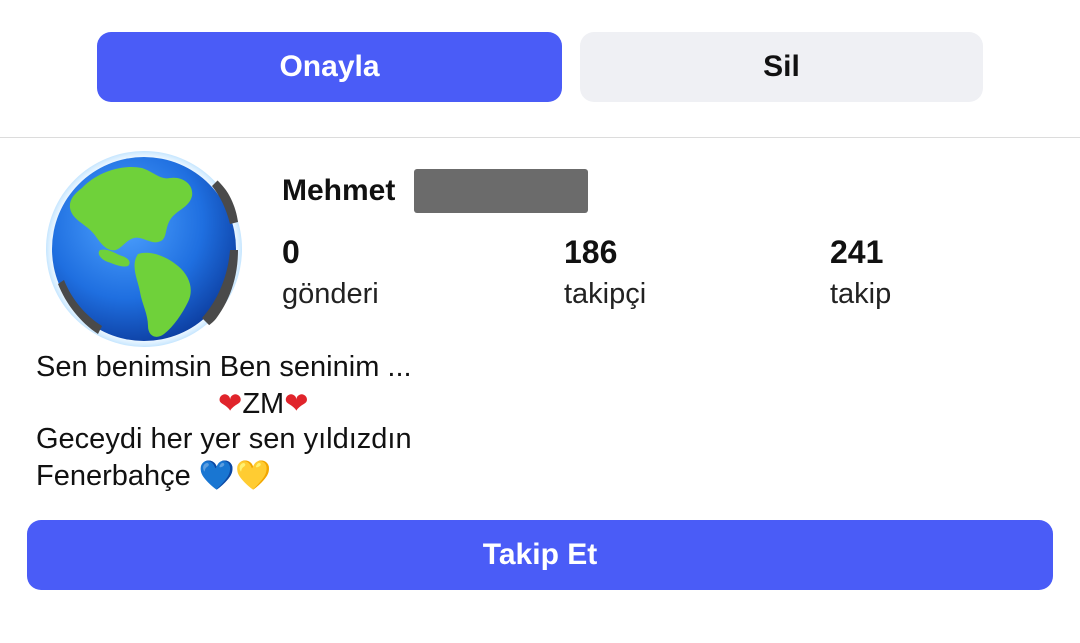  What do you see at coordinates (263, 403) in the screenshot?
I see `bio-initials: ZM` at bounding box center [263, 403].